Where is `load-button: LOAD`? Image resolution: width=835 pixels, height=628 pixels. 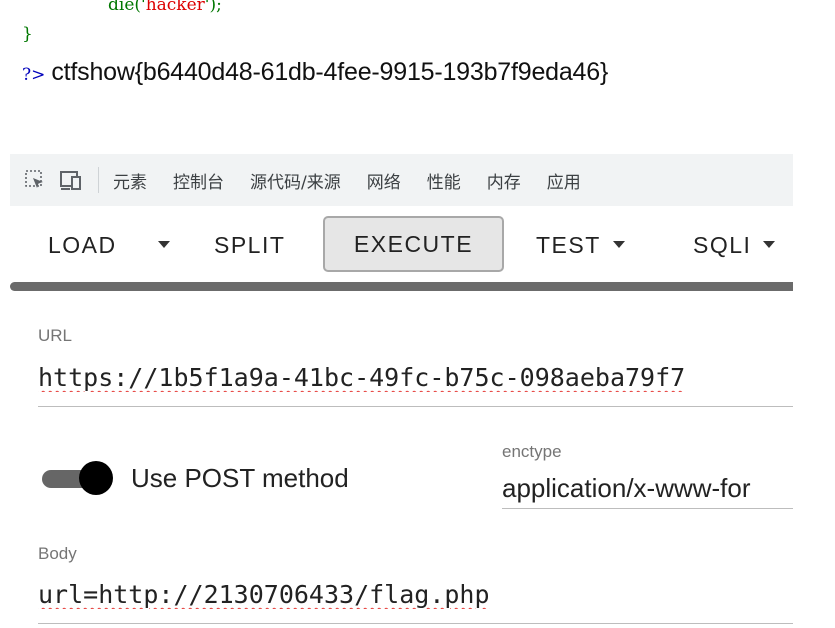
load-button: LOAD is located at coordinates (82, 245).